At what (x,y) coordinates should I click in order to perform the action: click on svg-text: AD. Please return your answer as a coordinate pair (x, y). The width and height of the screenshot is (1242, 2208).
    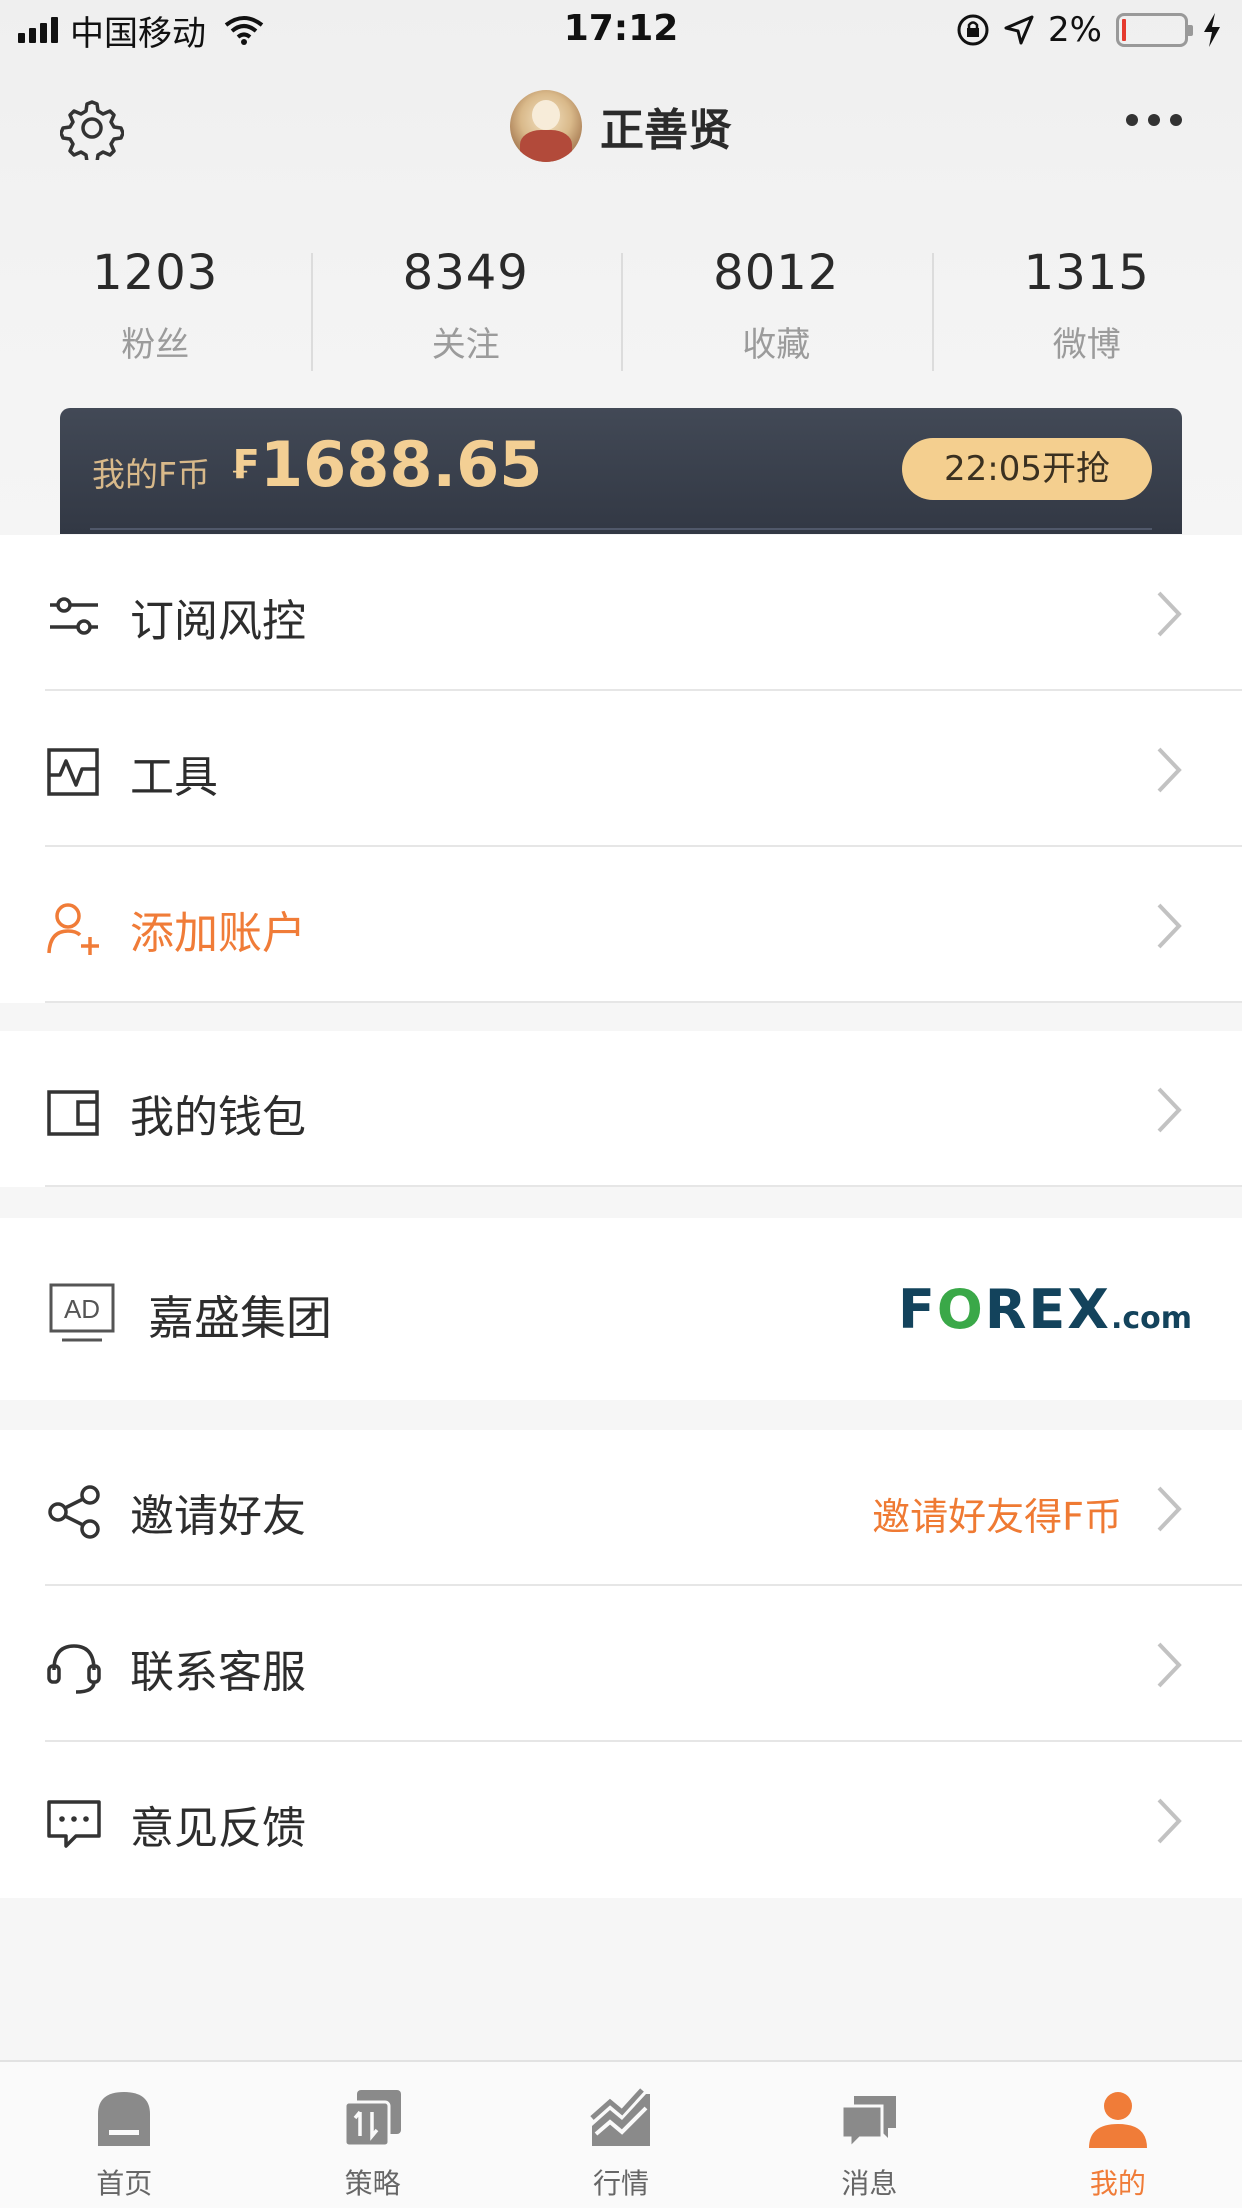
    Looking at the image, I should click on (82, 1309).